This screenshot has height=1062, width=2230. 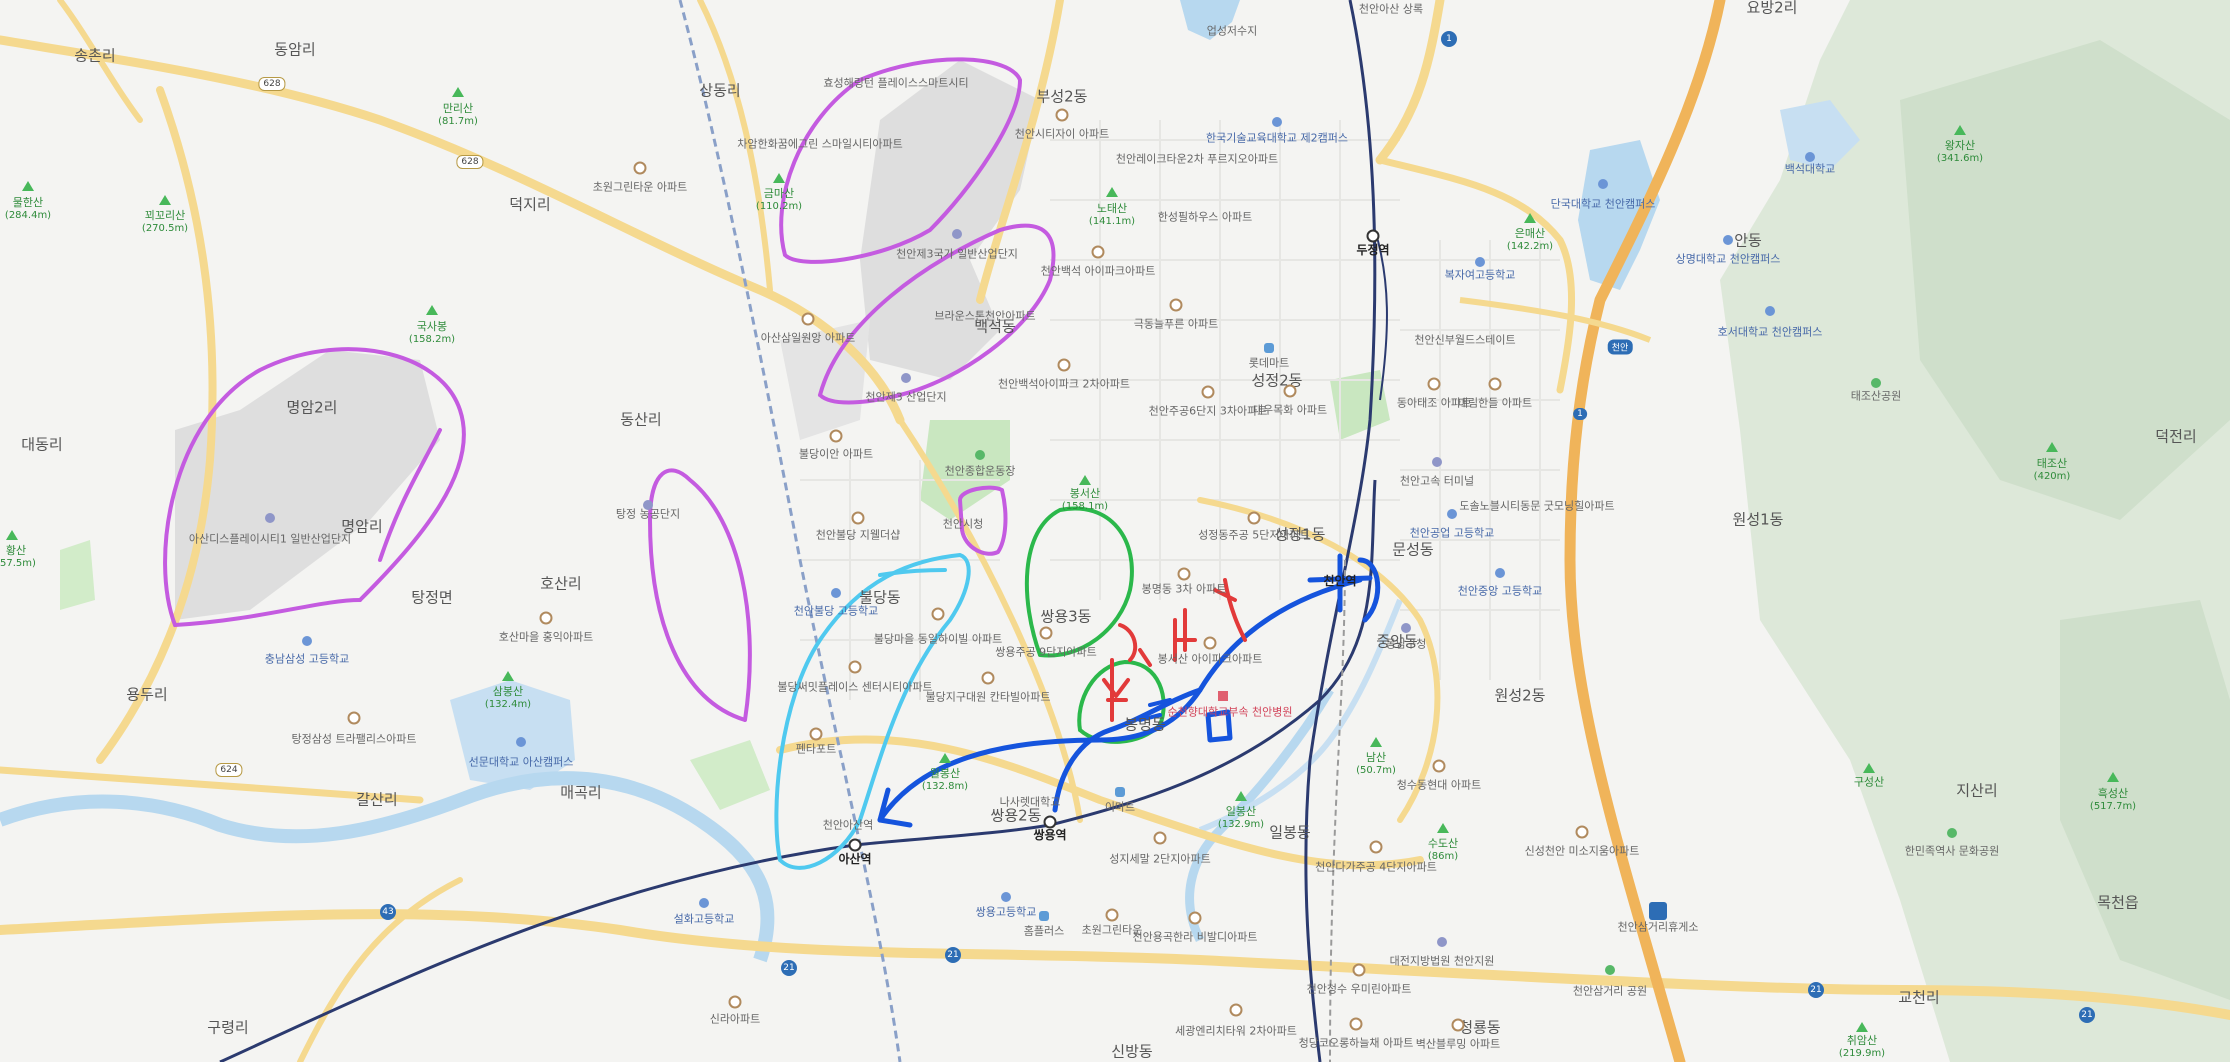 I want to click on university-label: 호서대학교 천안캠퍼스, so click(x=1770, y=333).